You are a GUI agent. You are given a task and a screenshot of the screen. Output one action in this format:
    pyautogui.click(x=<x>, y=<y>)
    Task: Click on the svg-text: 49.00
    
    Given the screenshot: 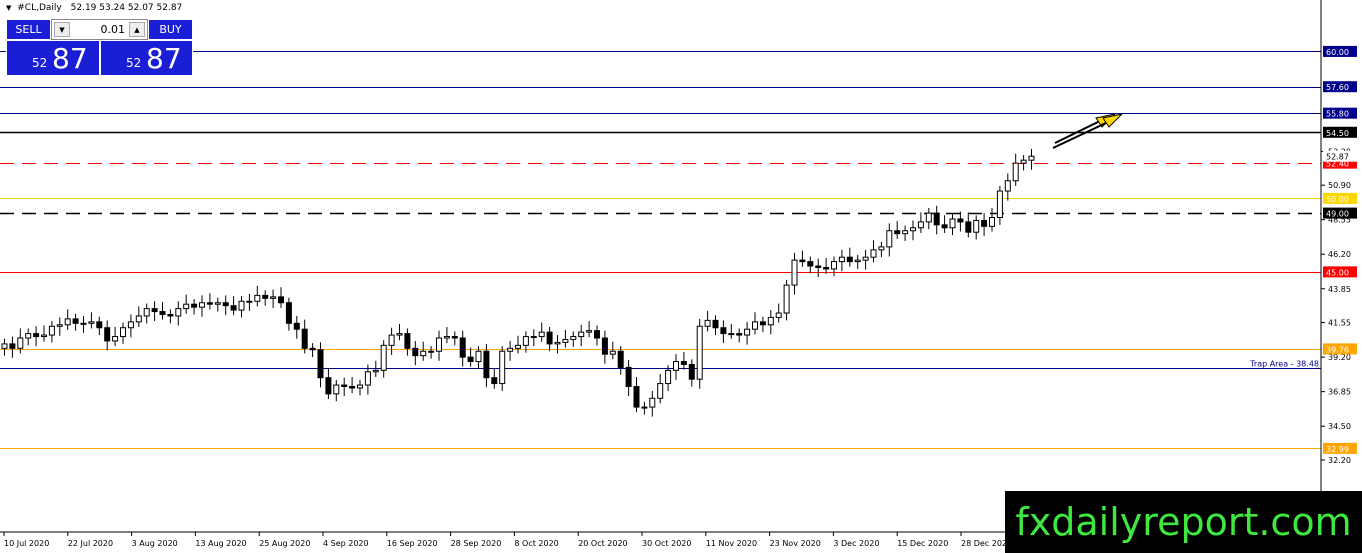 What is the action you would take?
    pyautogui.click(x=1337, y=214)
    